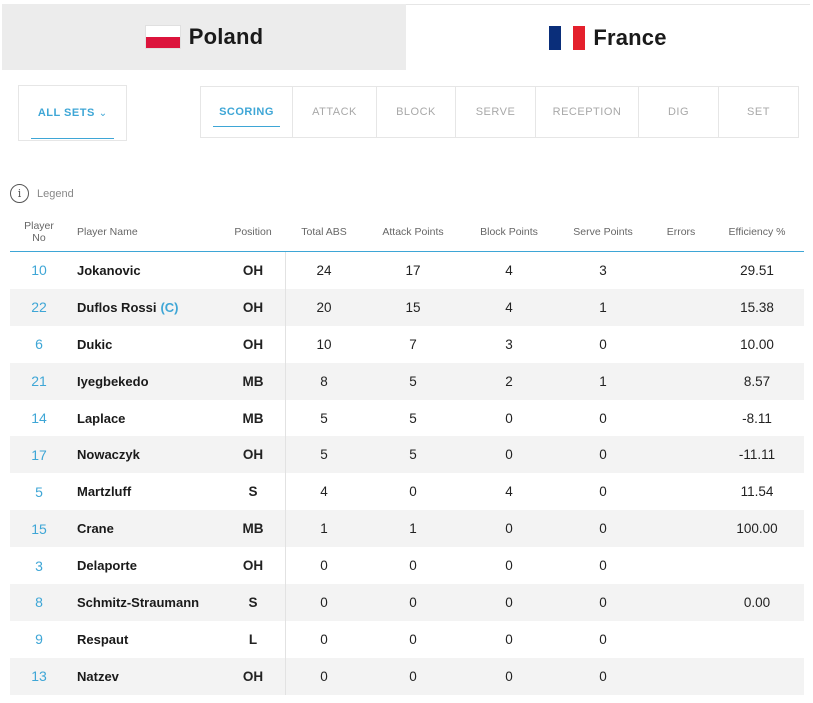  I want to click on player-number-text: 9, so click(39, 639).